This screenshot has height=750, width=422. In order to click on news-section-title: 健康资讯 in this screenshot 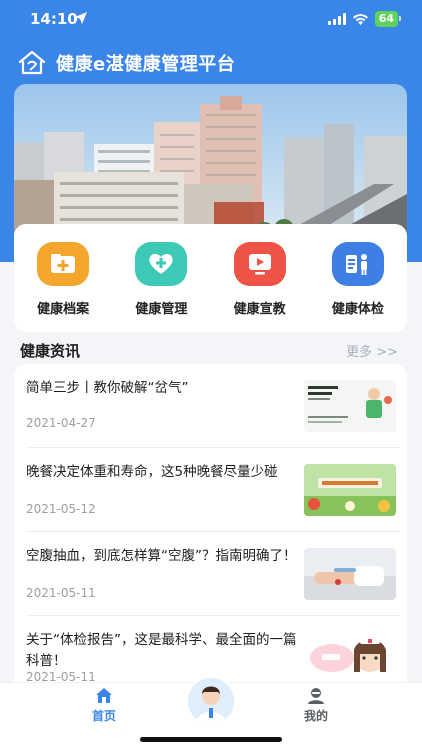, I will do `click(50, 351)`.